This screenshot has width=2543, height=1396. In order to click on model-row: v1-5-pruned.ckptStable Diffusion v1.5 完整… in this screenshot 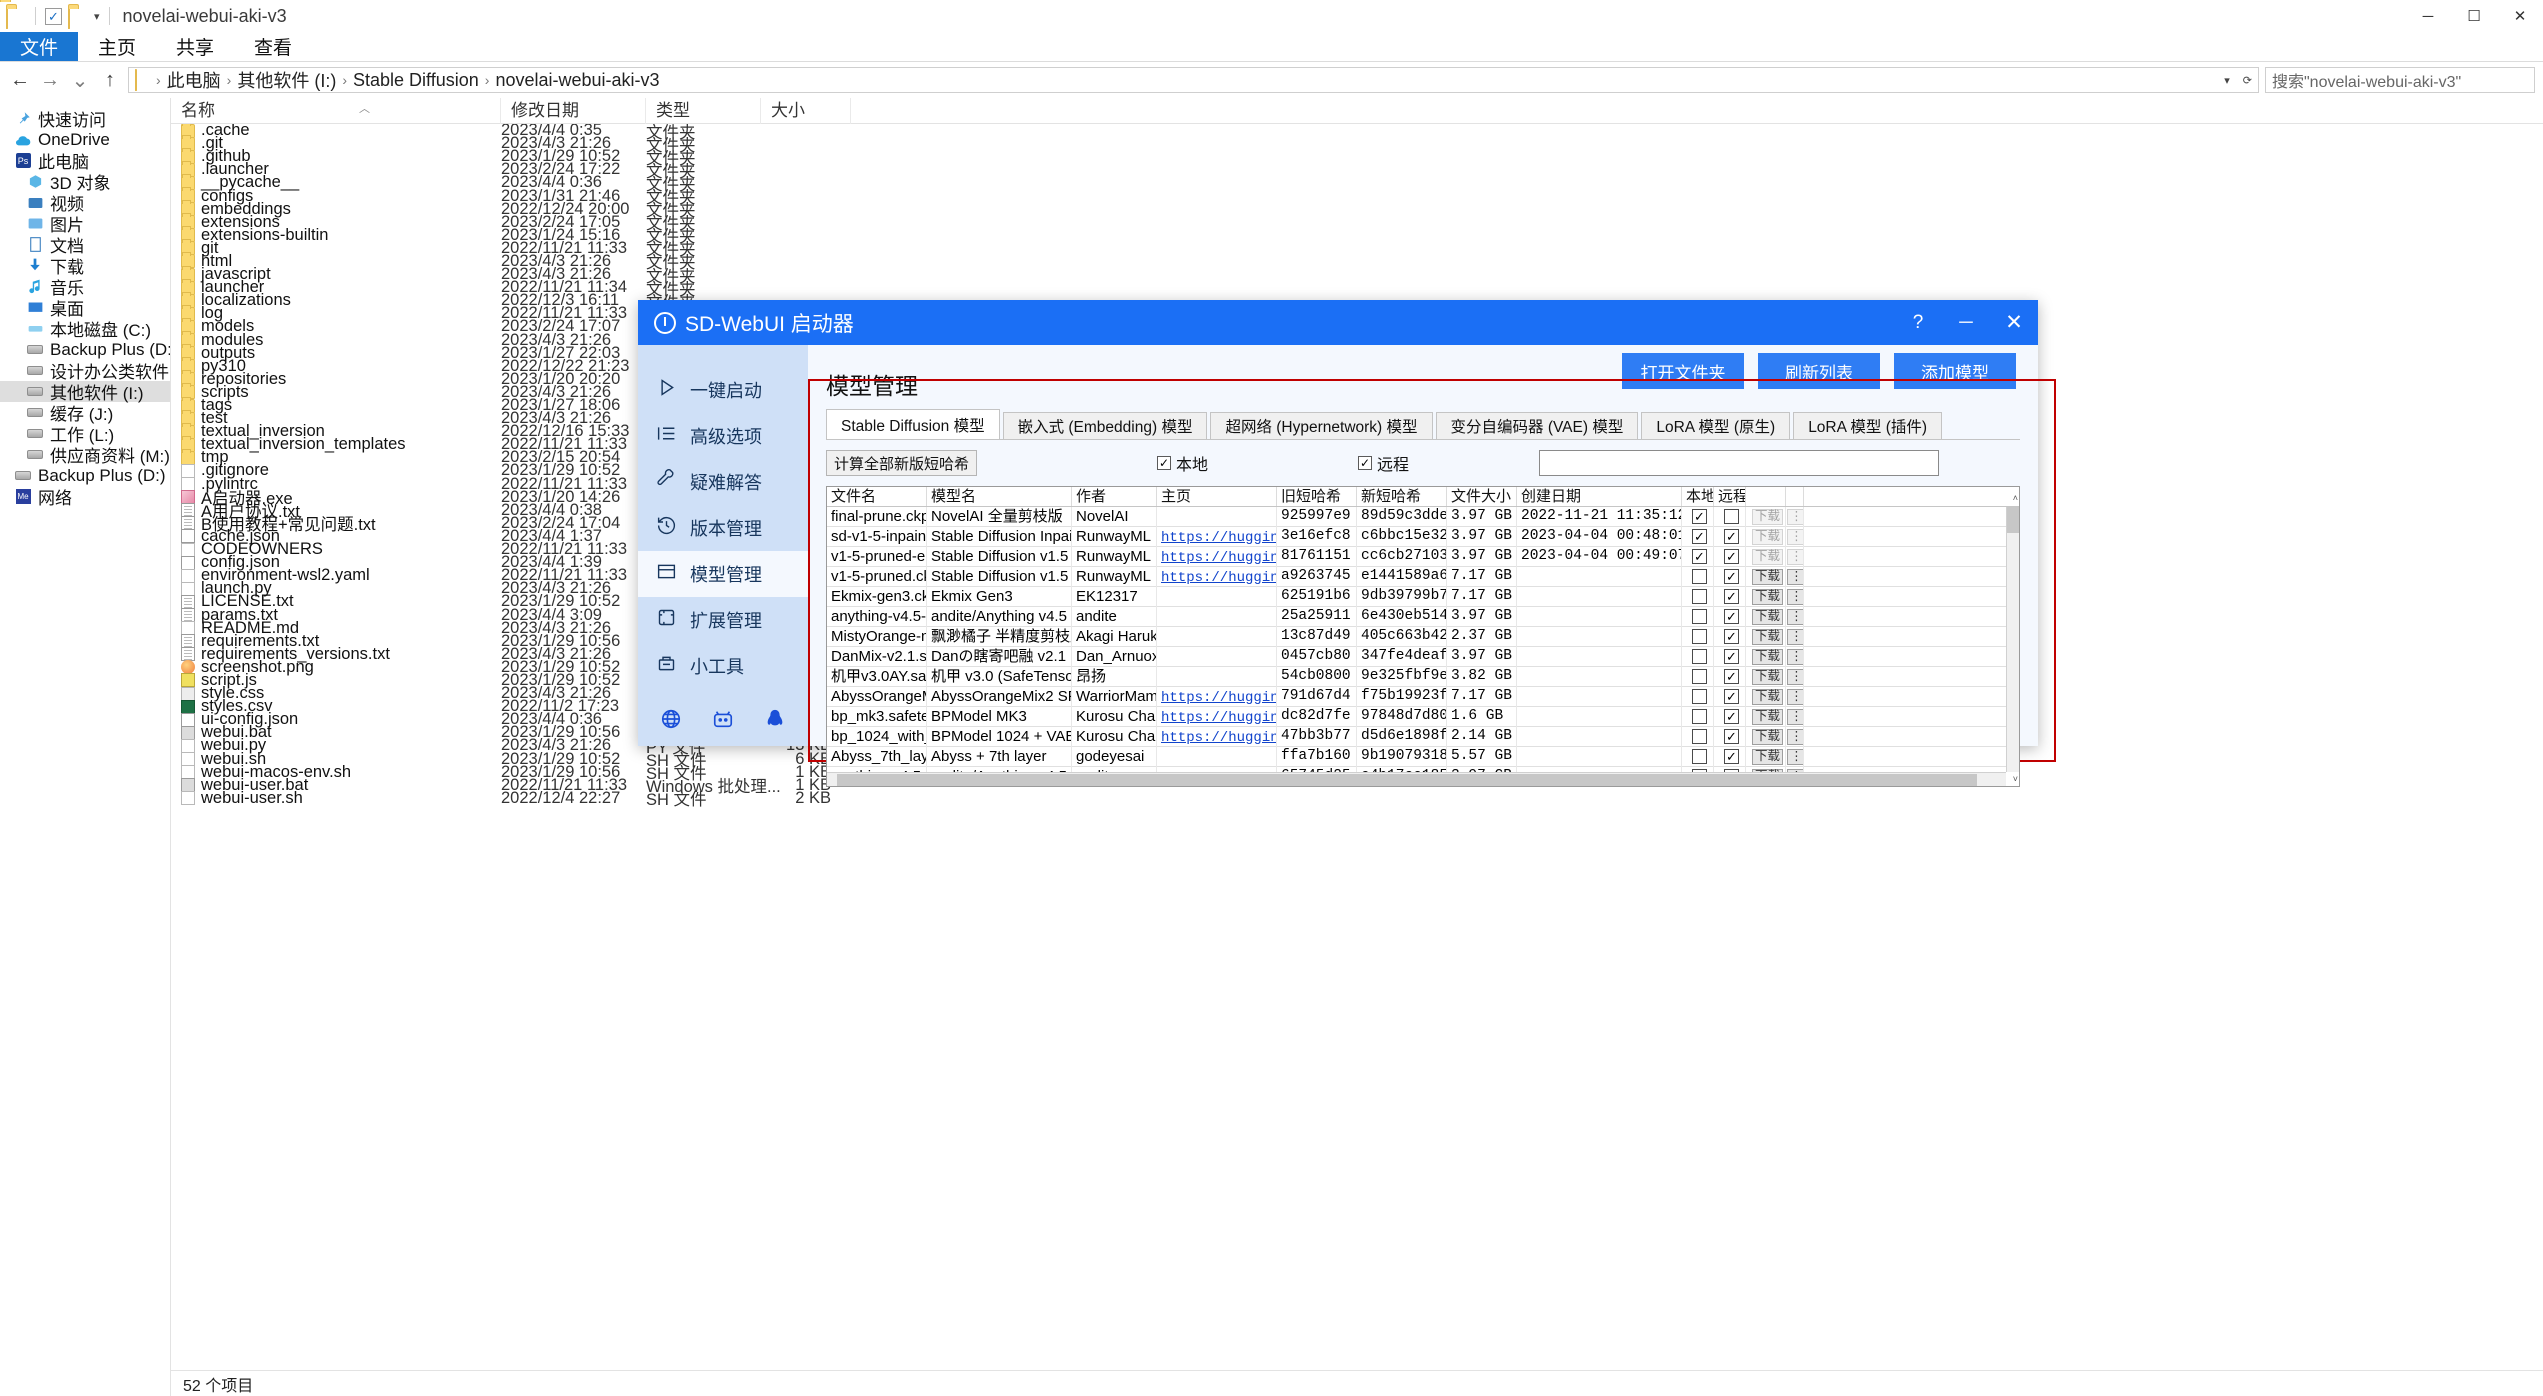, I will do `click(1423, 576)`.